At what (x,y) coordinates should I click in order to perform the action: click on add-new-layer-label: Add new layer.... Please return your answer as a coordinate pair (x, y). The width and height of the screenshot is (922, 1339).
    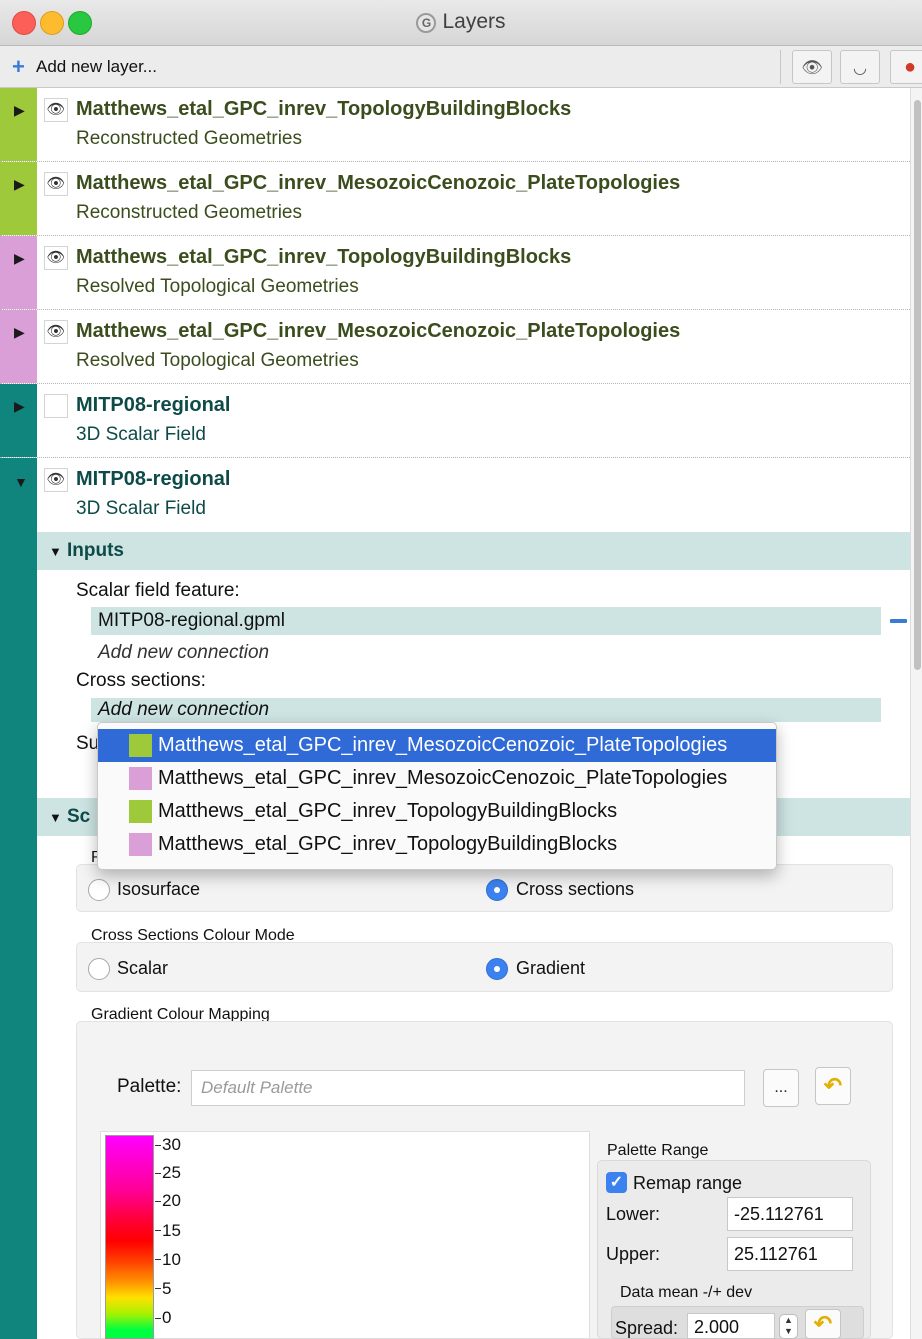
    Looking at the image, I should click on (96, 66).